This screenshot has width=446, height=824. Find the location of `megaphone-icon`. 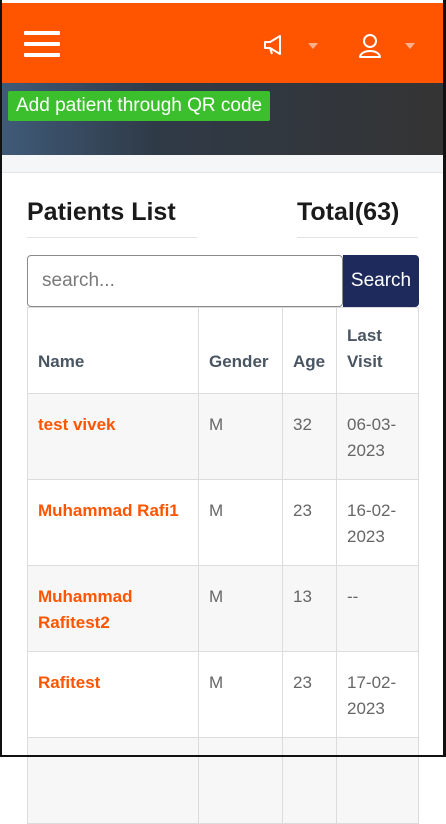

megaphone-icon is located at coordinates (275, 45).